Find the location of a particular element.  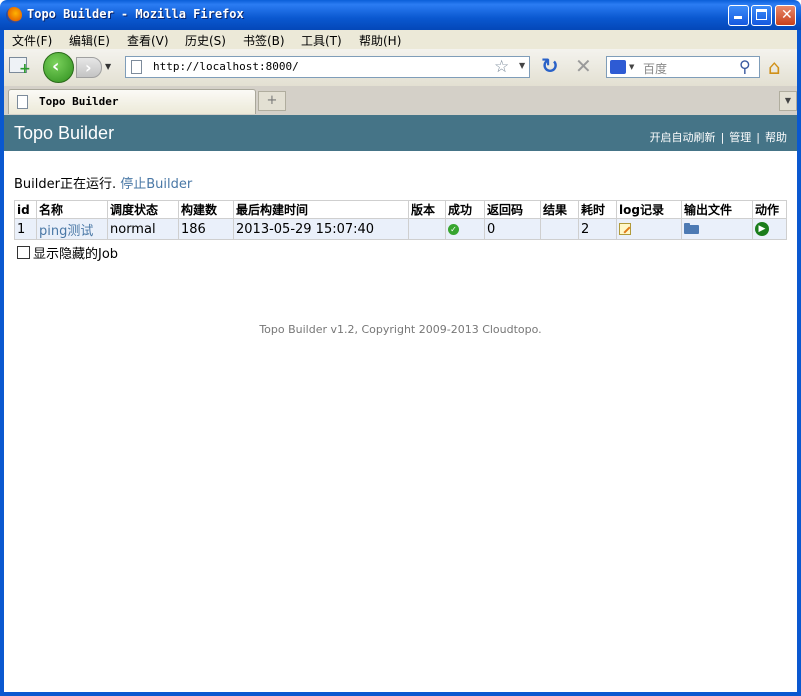

col-last-build: 最后构建时间 is located at coordinates (321, 209).